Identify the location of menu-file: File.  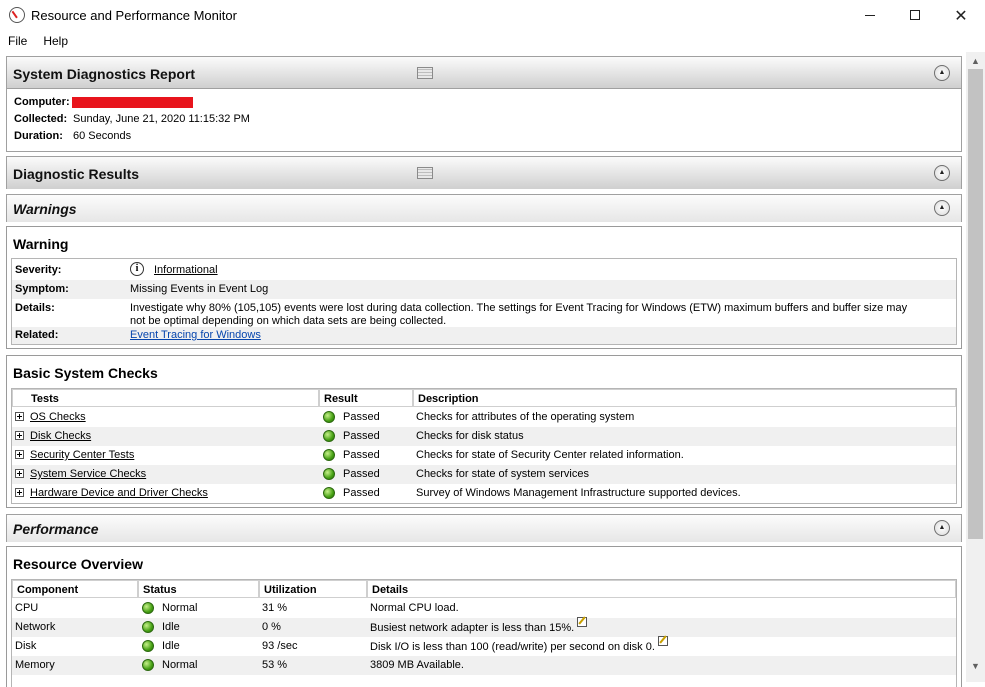
(17, 41).